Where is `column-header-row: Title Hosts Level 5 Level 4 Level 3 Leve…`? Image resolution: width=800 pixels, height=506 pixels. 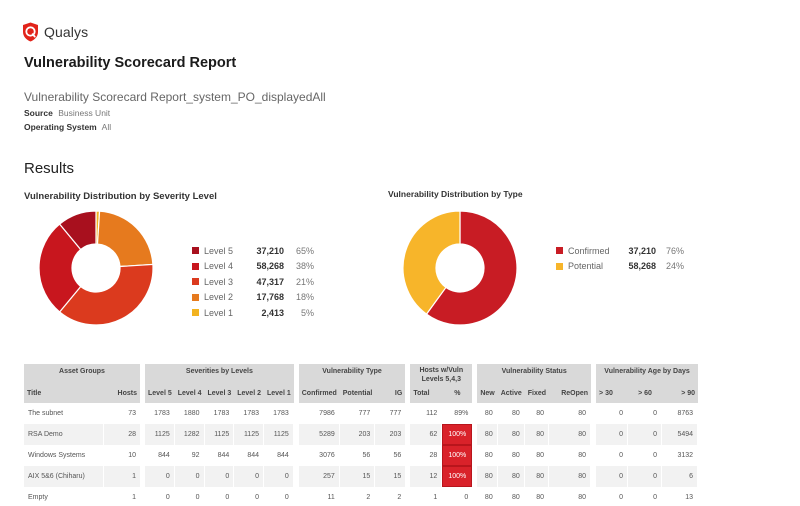
column-header-row: Title Hosts Level 5 Level 4 Level 3 Leve… is located at coordinates (361, 393).